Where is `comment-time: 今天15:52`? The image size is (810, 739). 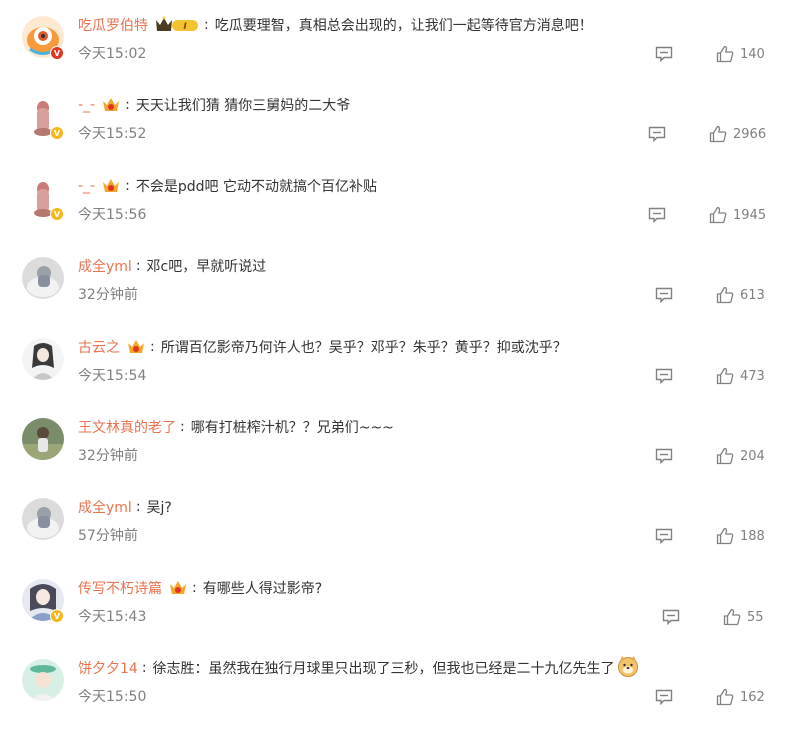 comment-time: 今天15:52 is located at coordinates (112, 134).